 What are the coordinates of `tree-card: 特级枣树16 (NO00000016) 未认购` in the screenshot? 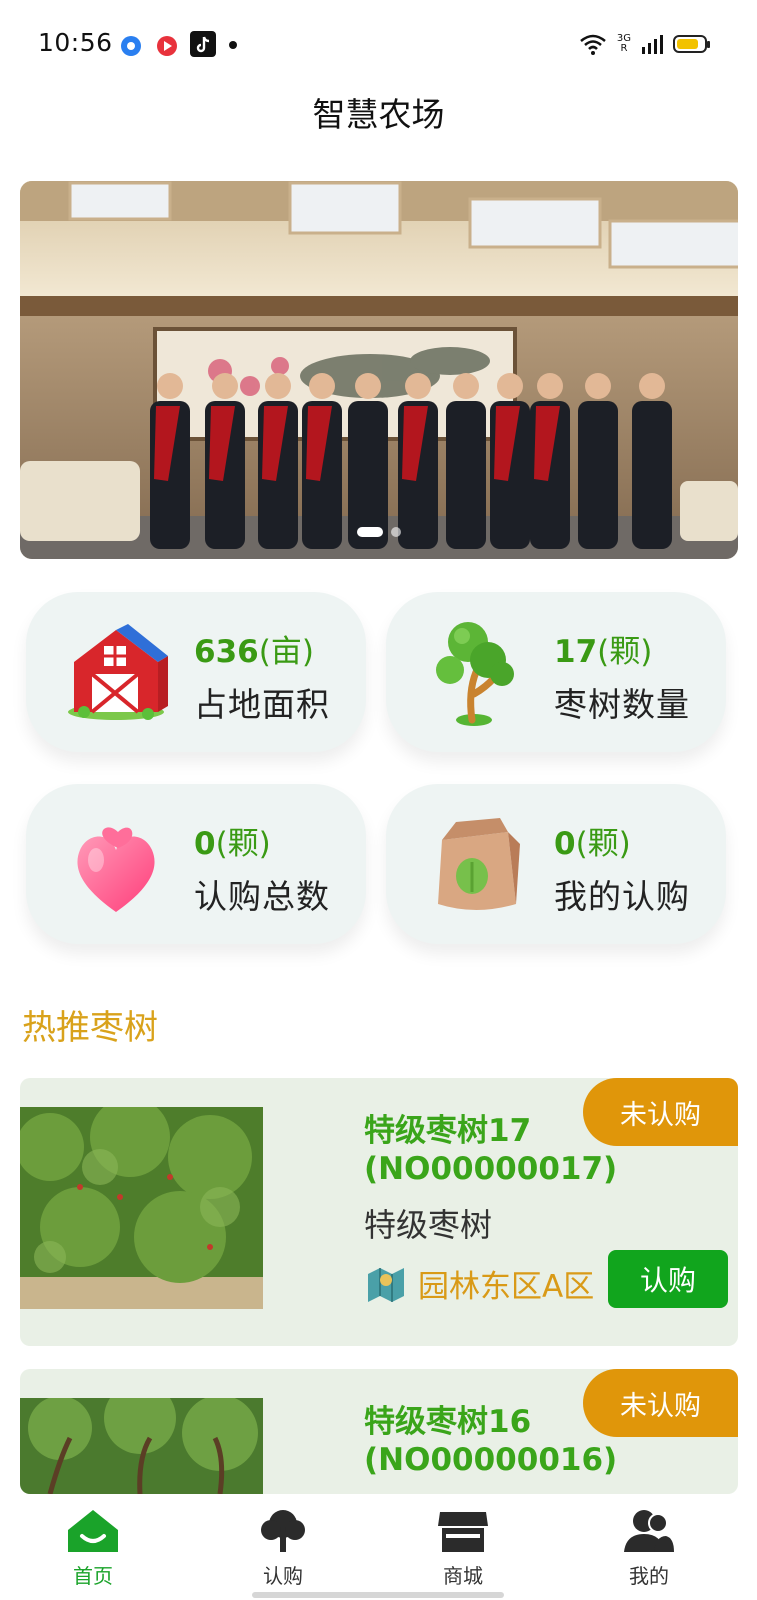 It's located at (379, 1431).